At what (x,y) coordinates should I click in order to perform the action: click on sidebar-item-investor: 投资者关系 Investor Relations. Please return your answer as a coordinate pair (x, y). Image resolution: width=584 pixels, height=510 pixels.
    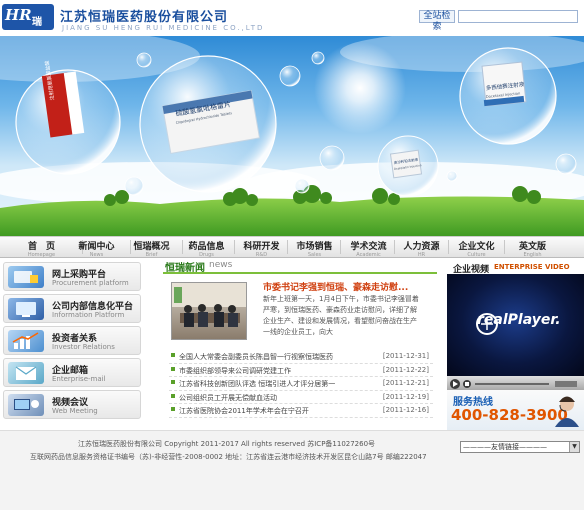
    Looking at the image, I should click on (72, 340).